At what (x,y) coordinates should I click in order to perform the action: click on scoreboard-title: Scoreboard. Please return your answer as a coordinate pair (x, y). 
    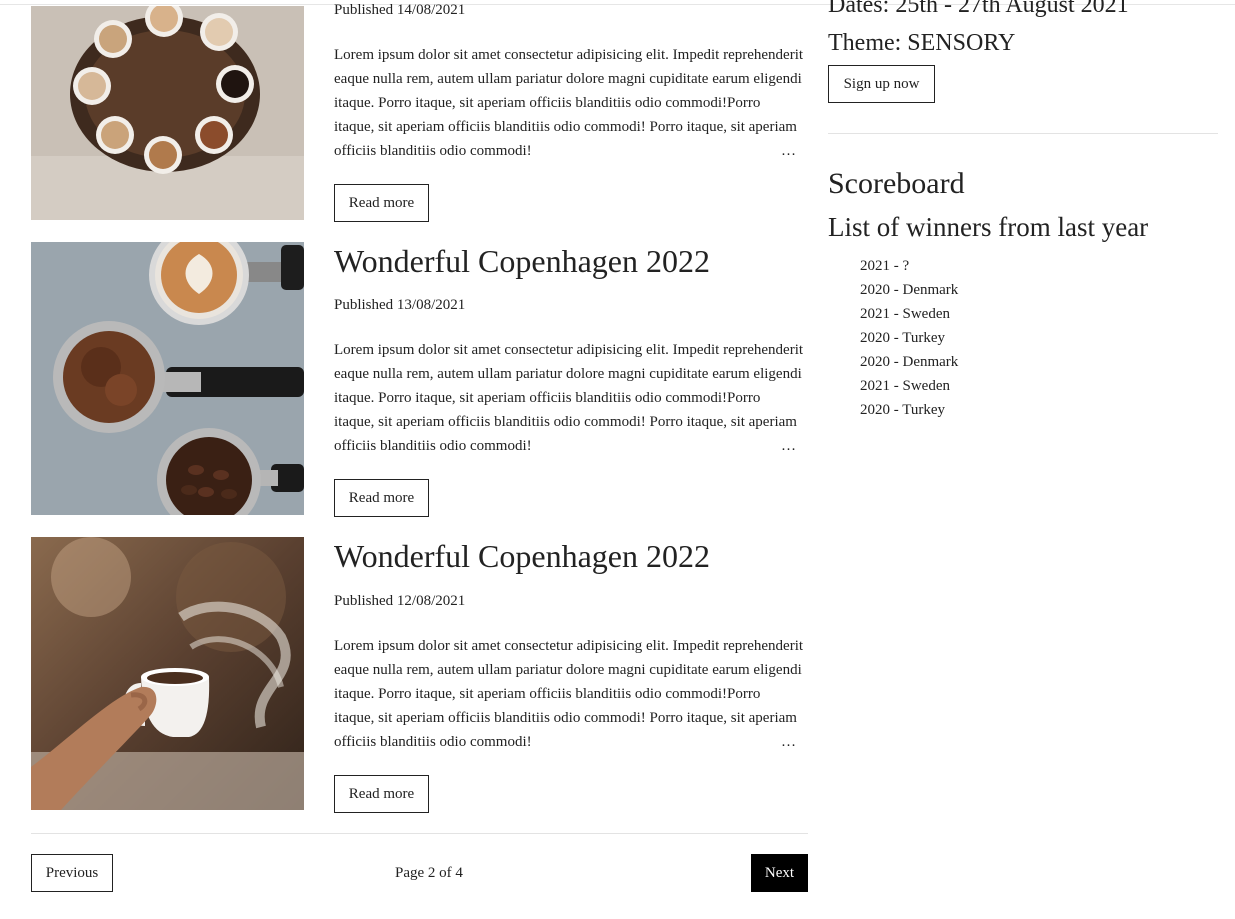
    Looking at the image, I should click on (896, 183).